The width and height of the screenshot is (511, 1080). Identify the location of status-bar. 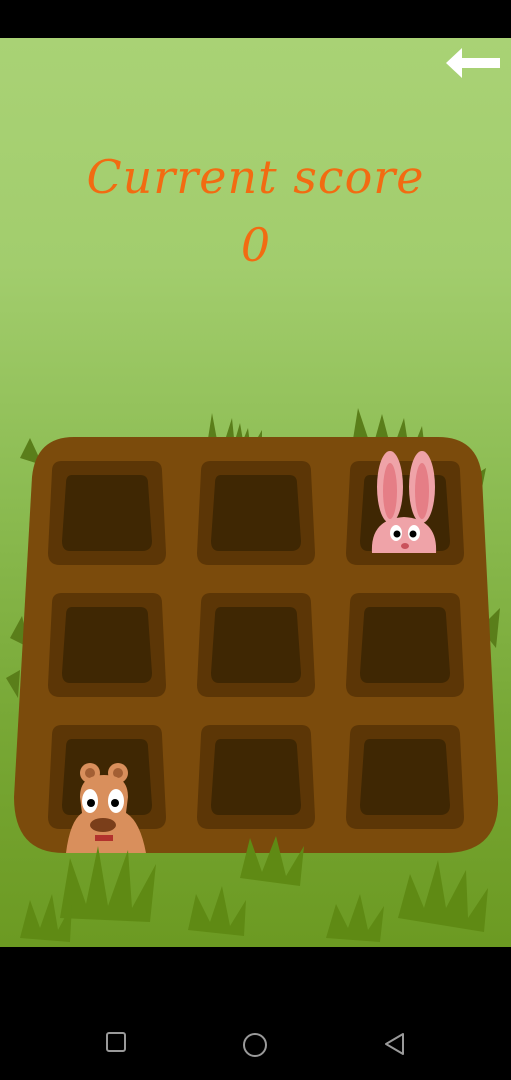
(255, 19).